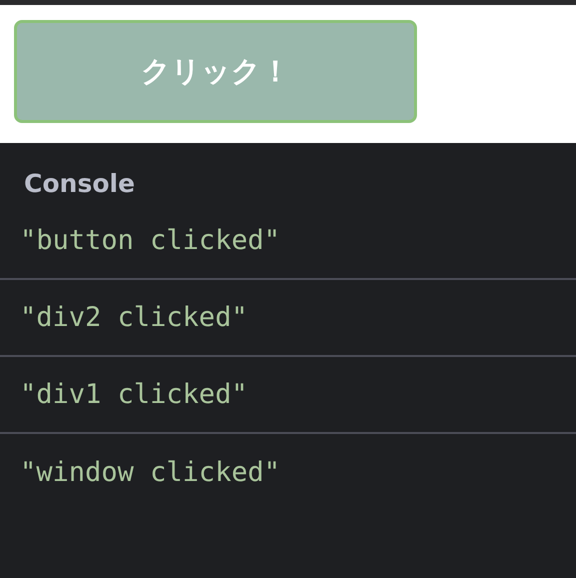 The width and height of the screenshot is (576, 578). What do you see at coordinates (134, 394) in the screenshot?
I see `log-entry: "div1 clicked"` at bounding box center [134, 394].